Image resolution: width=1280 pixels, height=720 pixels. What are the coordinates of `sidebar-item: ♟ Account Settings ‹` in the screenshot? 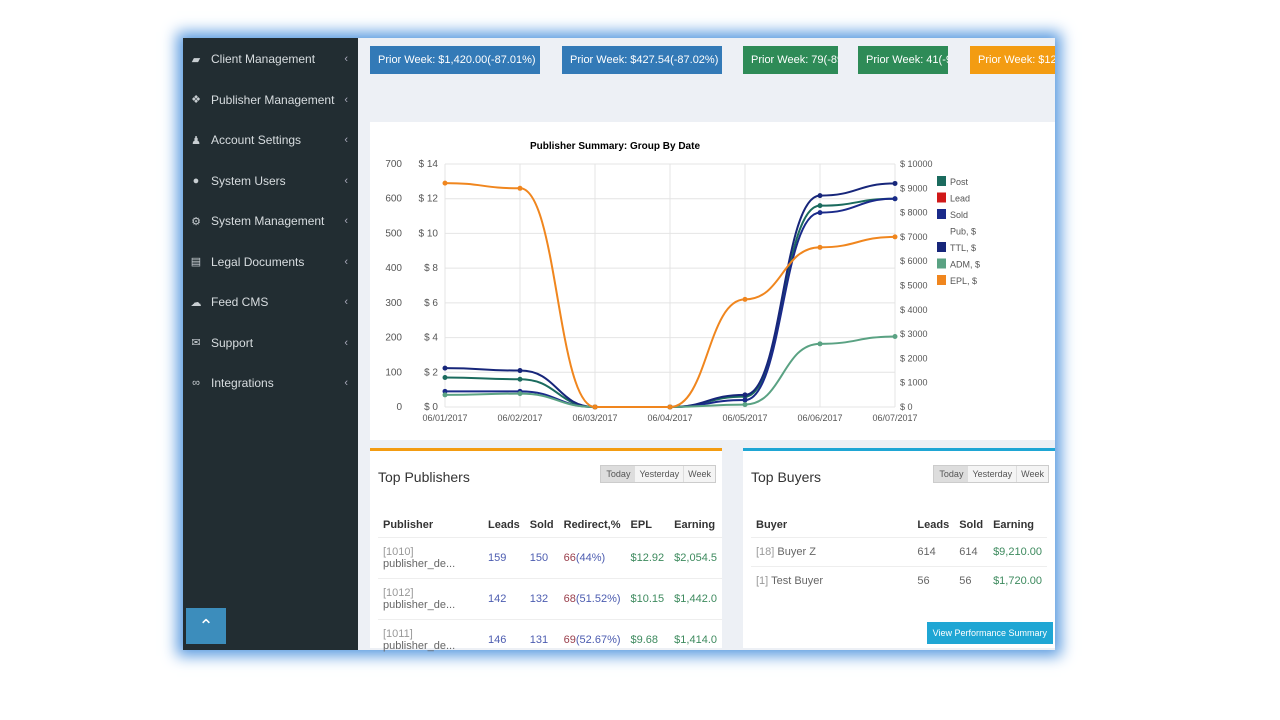 It's located at (270, 140).